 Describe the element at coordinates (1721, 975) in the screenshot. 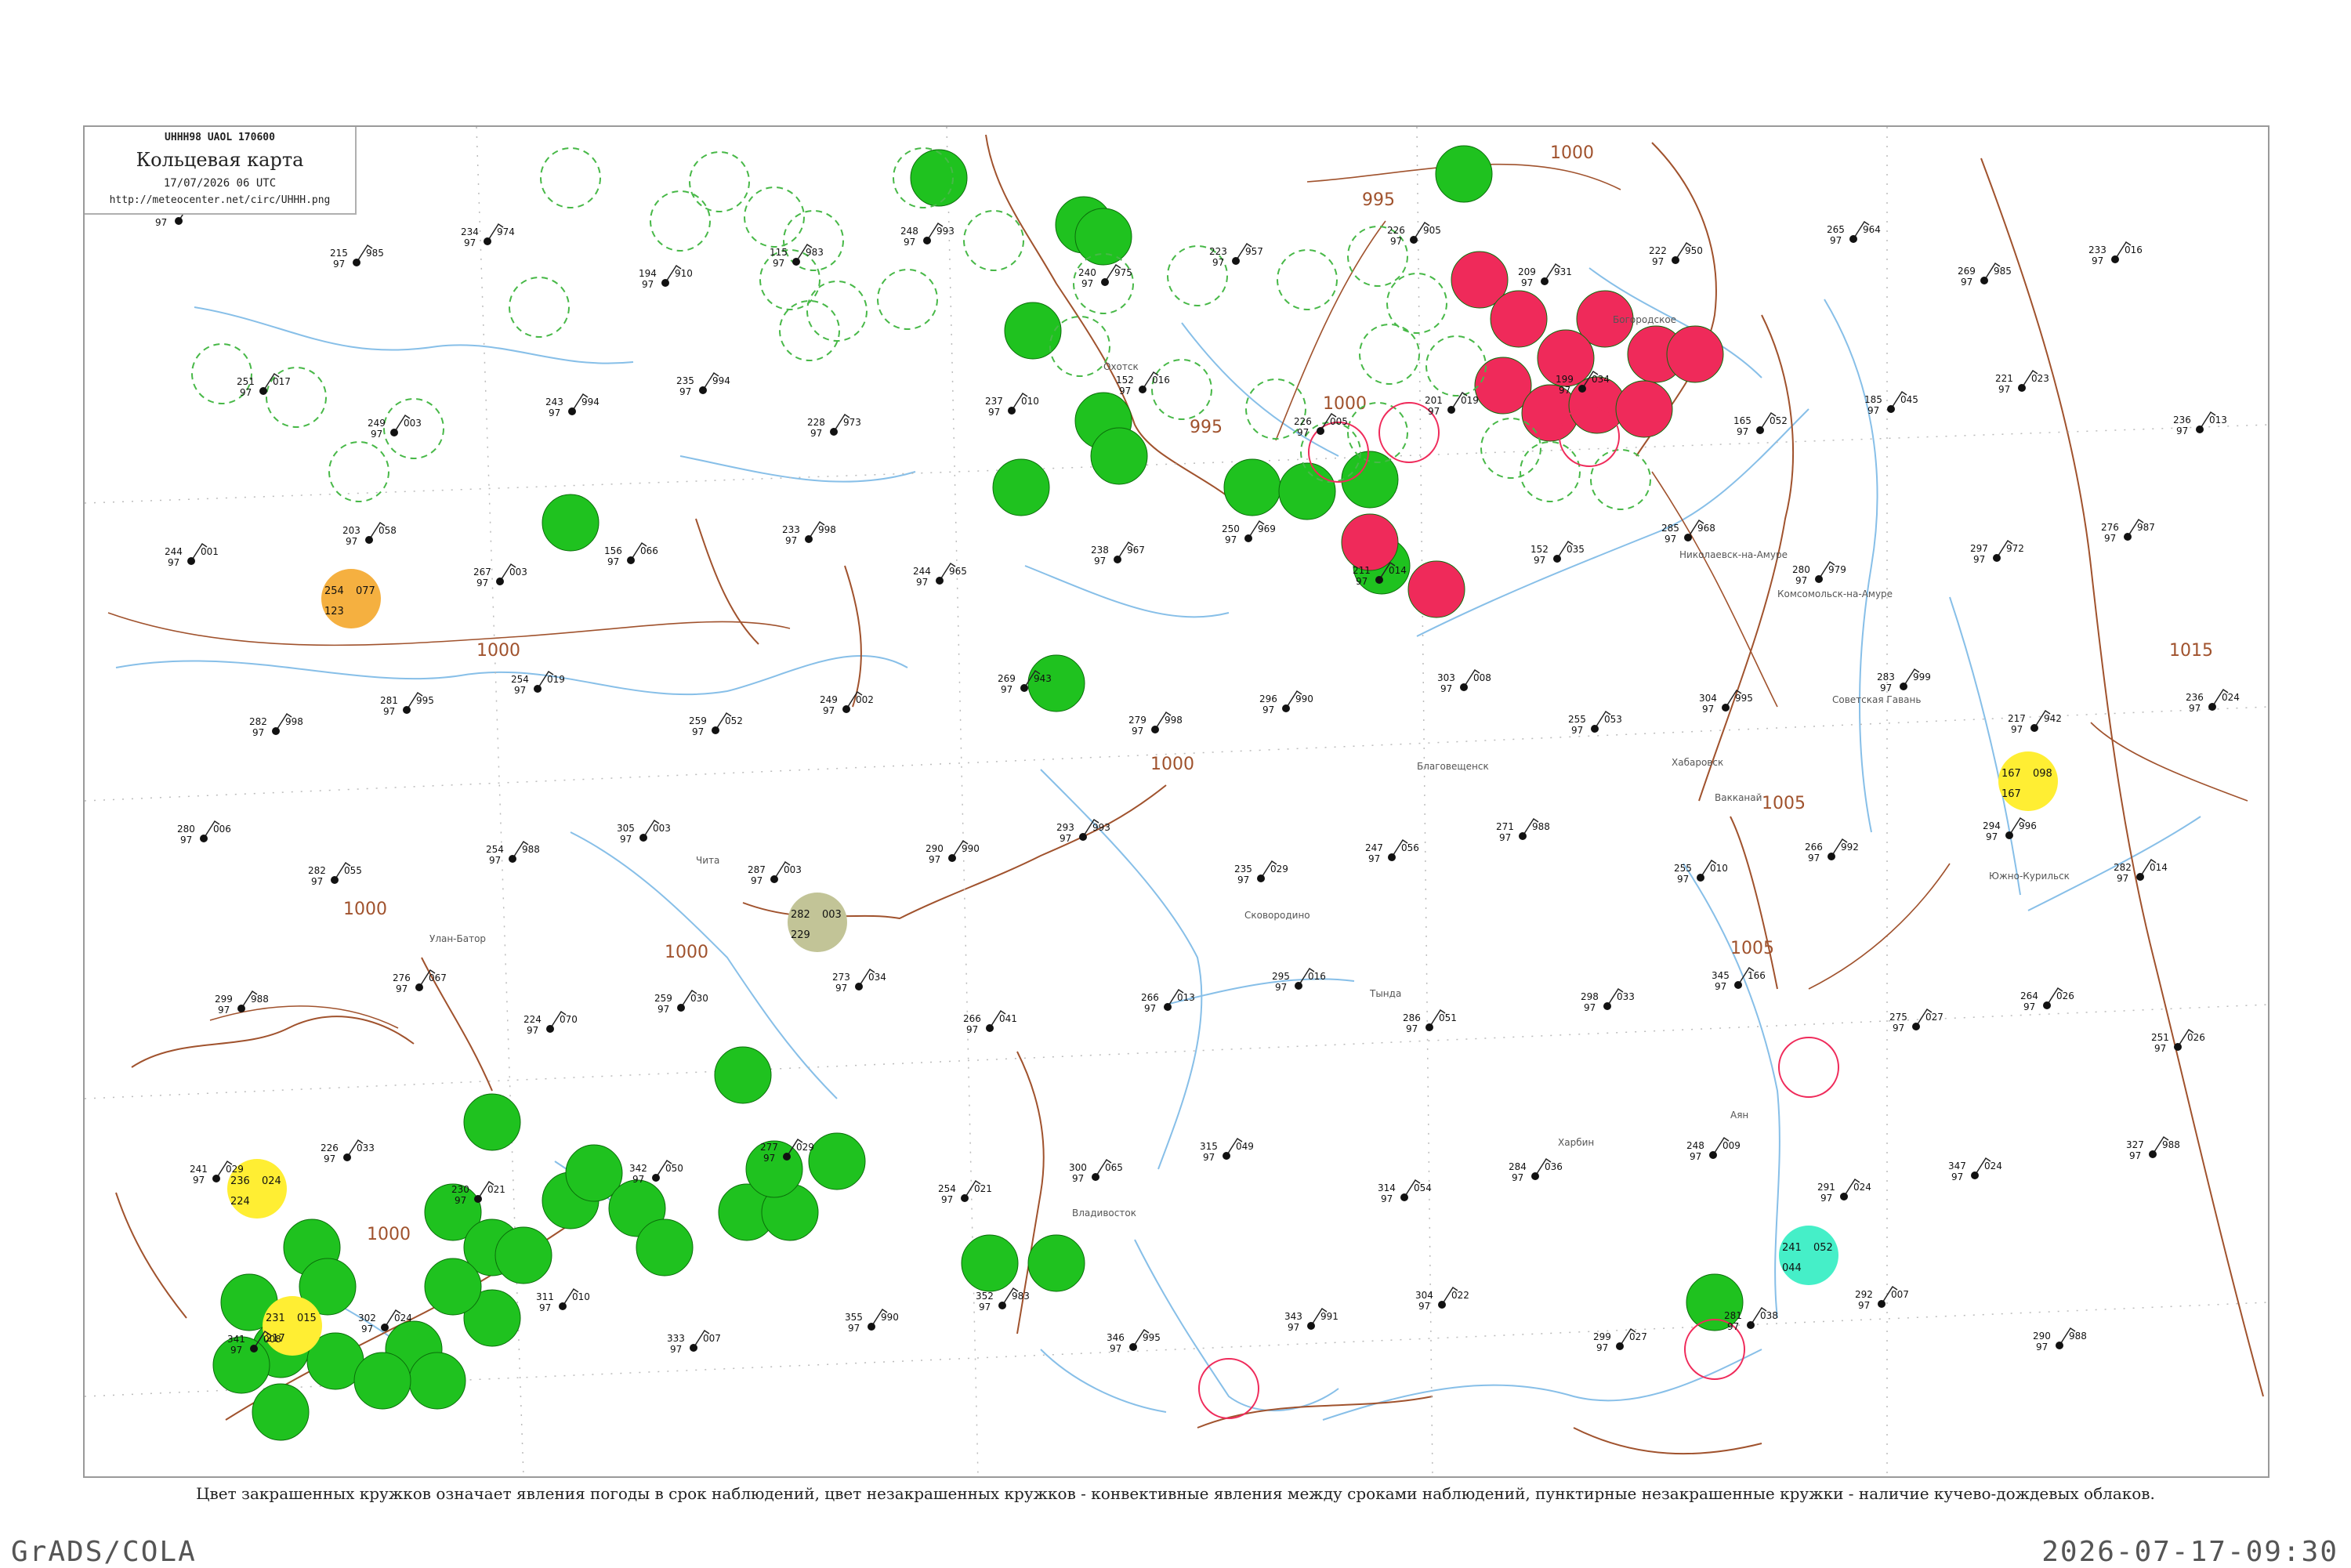

I see `station-temperature: 345` at that location.